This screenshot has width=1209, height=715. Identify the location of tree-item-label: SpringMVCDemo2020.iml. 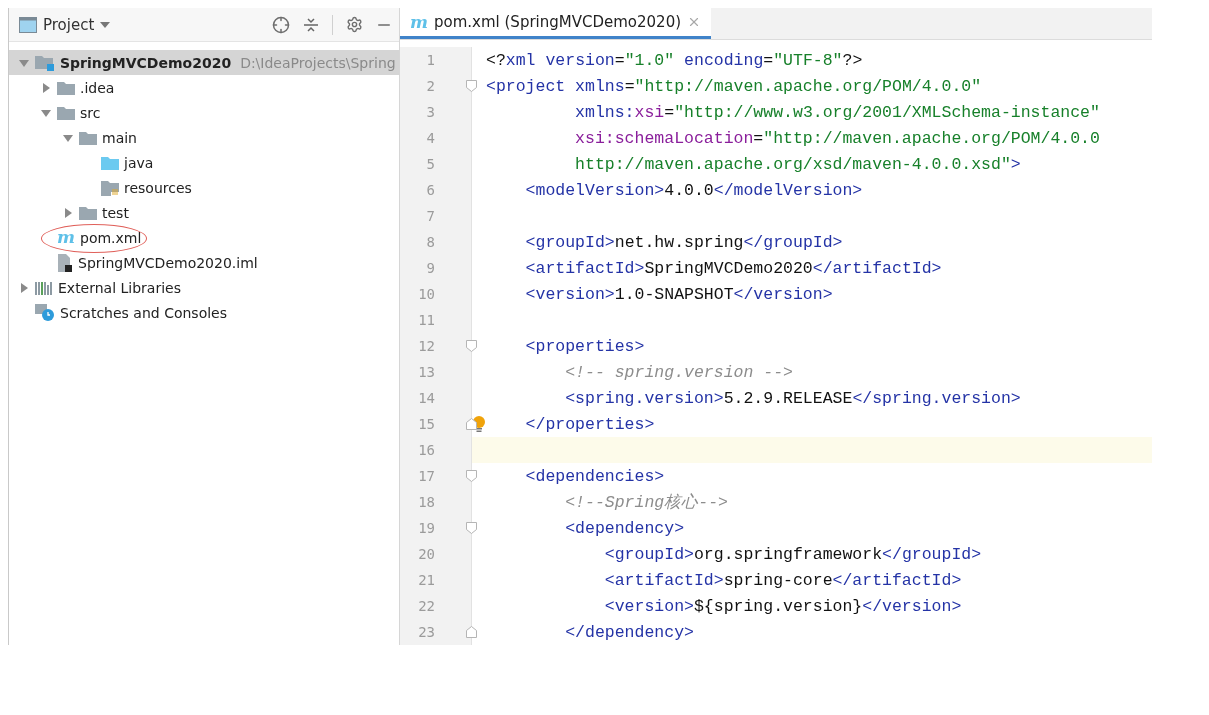
(168, 262).